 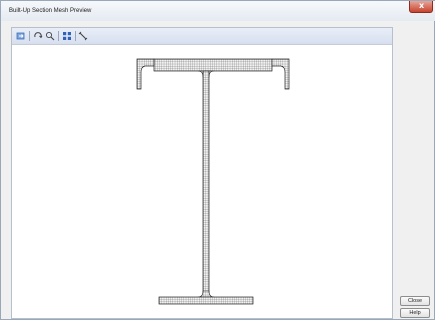 What do you see at coordinates (206, 294) in the screenshot?
I see `bottom-web-fillet` at bounding box center [206, 294].